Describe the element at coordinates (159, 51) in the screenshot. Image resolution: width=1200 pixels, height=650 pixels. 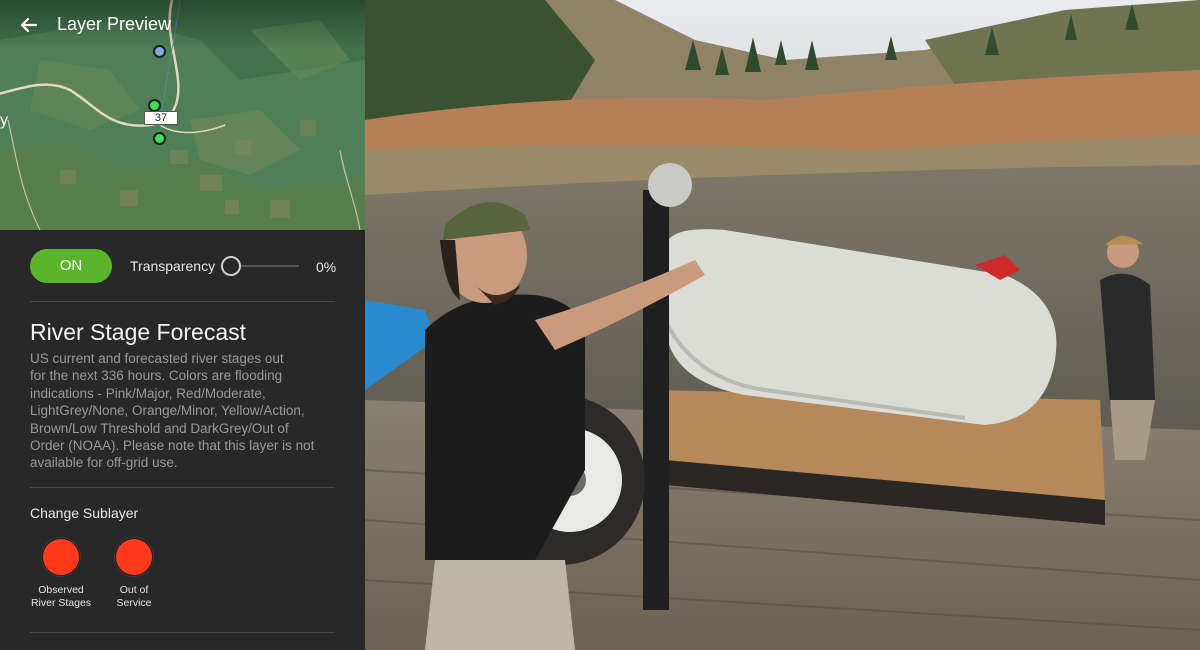
I see `map-marker-blue` at that location.